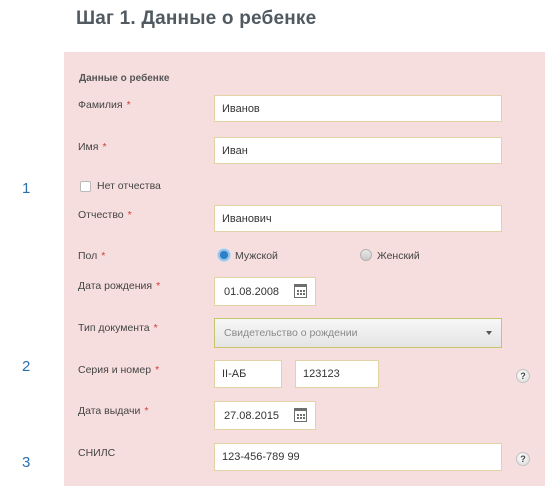 Image resolution: width=550 pixels, height=486 pixels. What do you see at coordinates (224, 255) in the screenshot?
I see `gender-male-radio` at bounding box center [224, 255].